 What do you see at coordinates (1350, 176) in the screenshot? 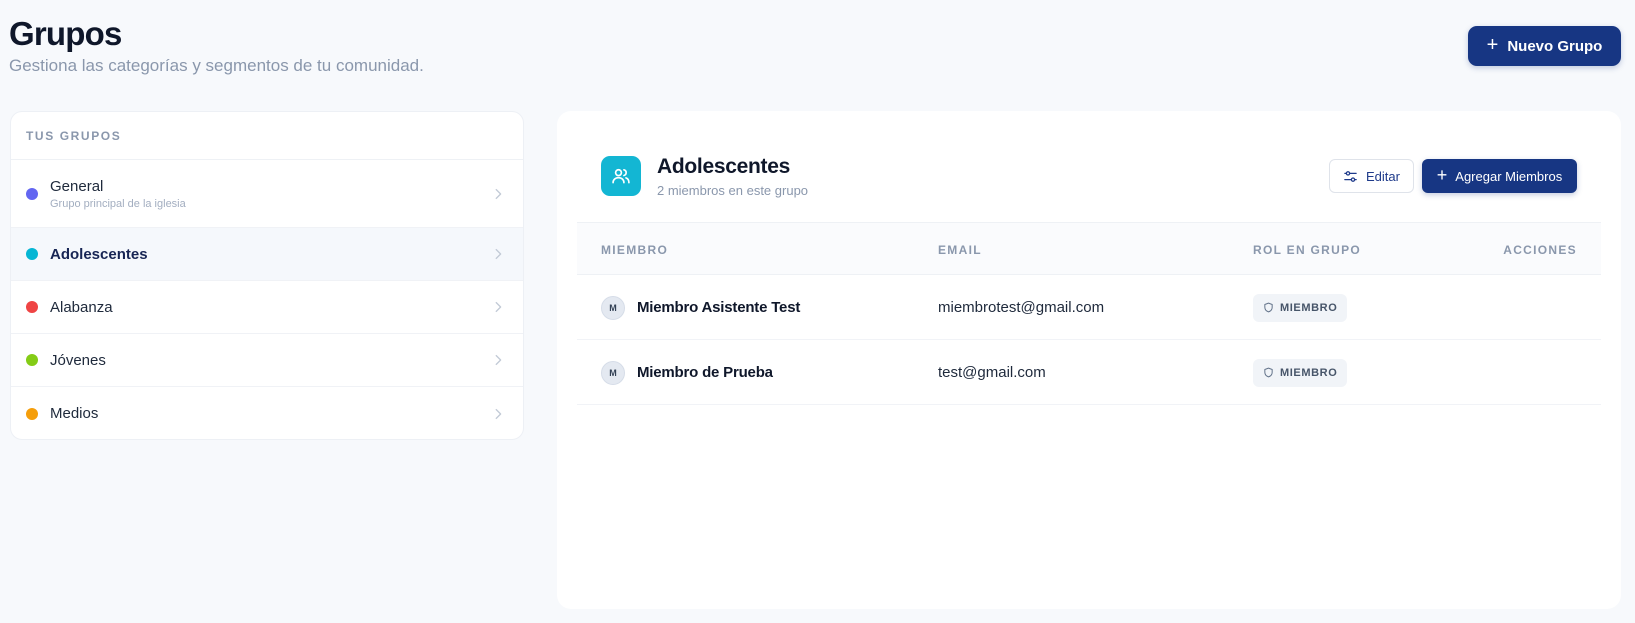
I see `sliders-icon` at bounding box center [1350, 176].